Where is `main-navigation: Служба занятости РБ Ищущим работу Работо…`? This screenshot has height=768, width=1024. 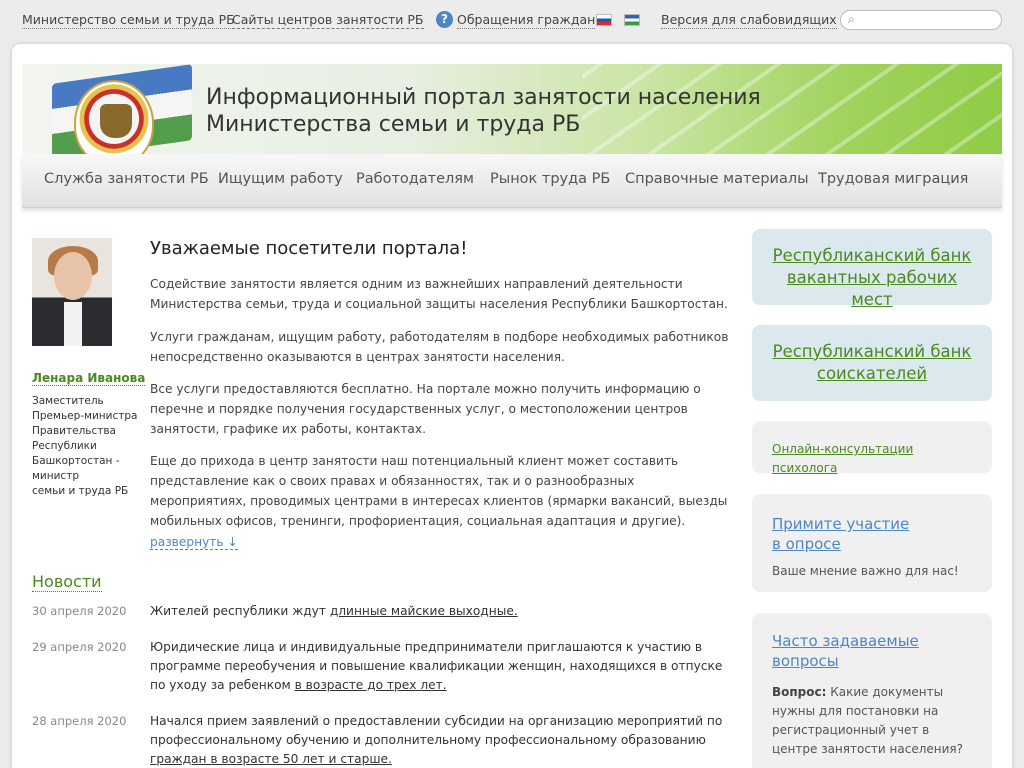
main-navigation: Служба занятости РБ Ищущим работу Работо… is located at coordinates (512, 181).